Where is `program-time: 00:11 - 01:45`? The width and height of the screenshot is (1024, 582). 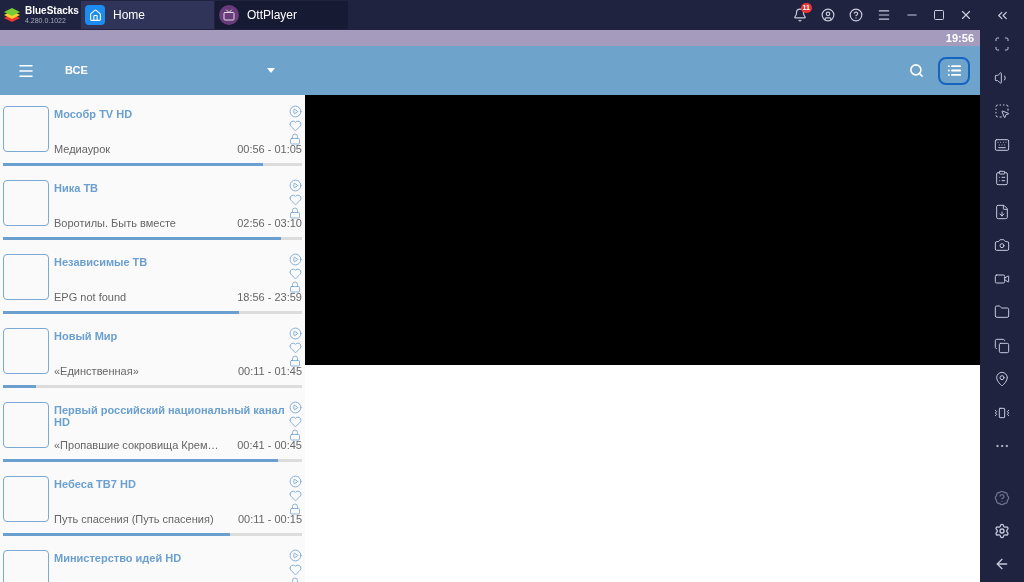 program-time: 00:11 - 01:45 is located at coordinates (270, 371).